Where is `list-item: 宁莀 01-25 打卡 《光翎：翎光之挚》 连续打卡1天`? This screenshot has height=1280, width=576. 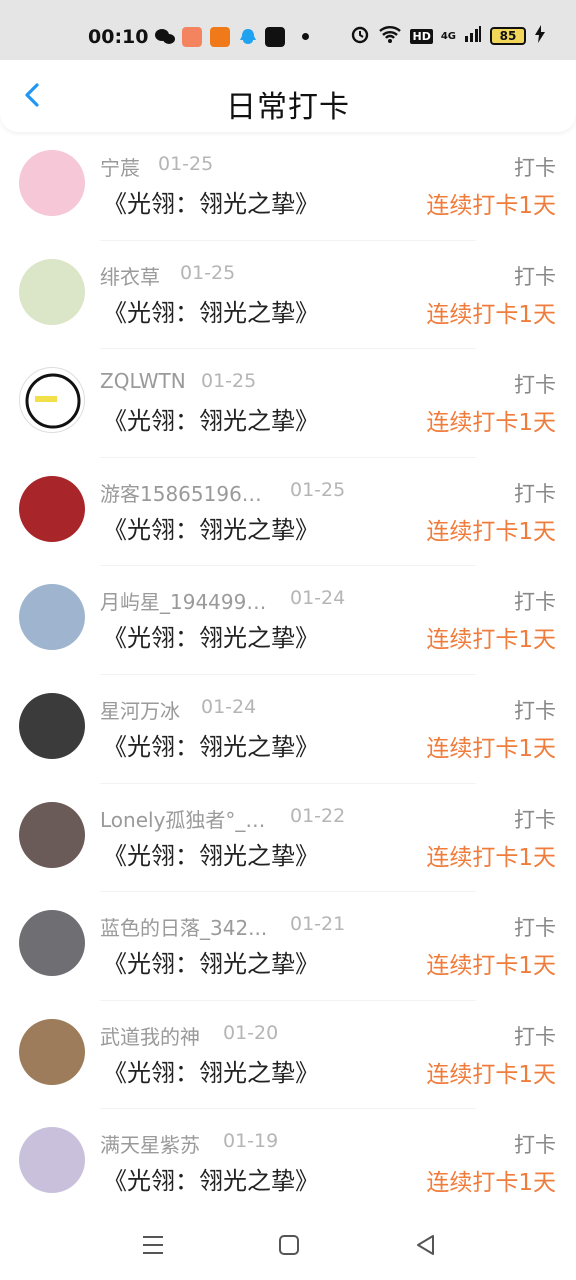
list-item: 宁莀 01-25 打卡 《光翎：翎光之挚》 连续打卡1天 is located at coordinates (288, 186).